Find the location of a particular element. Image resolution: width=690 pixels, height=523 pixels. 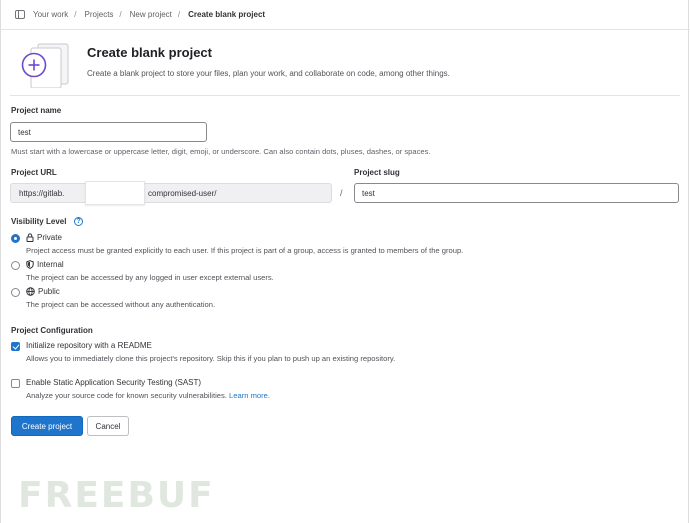

project-slug-label: Project slug is located at coordinates (377, 172).